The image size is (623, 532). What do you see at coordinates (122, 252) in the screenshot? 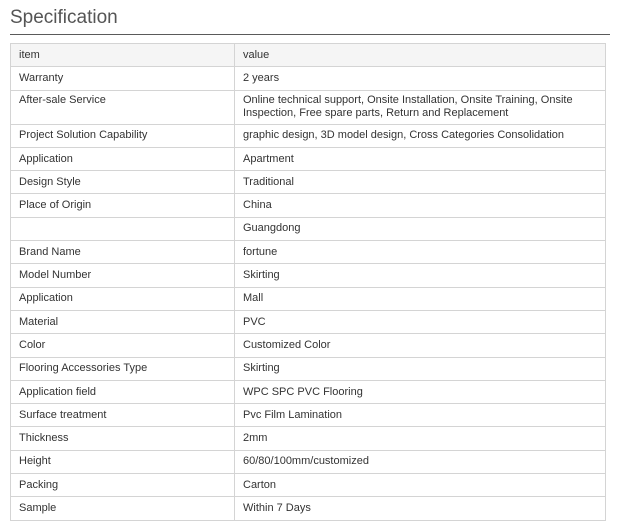
I see `row-item: Brand Name` at bounding box center [122, 252].